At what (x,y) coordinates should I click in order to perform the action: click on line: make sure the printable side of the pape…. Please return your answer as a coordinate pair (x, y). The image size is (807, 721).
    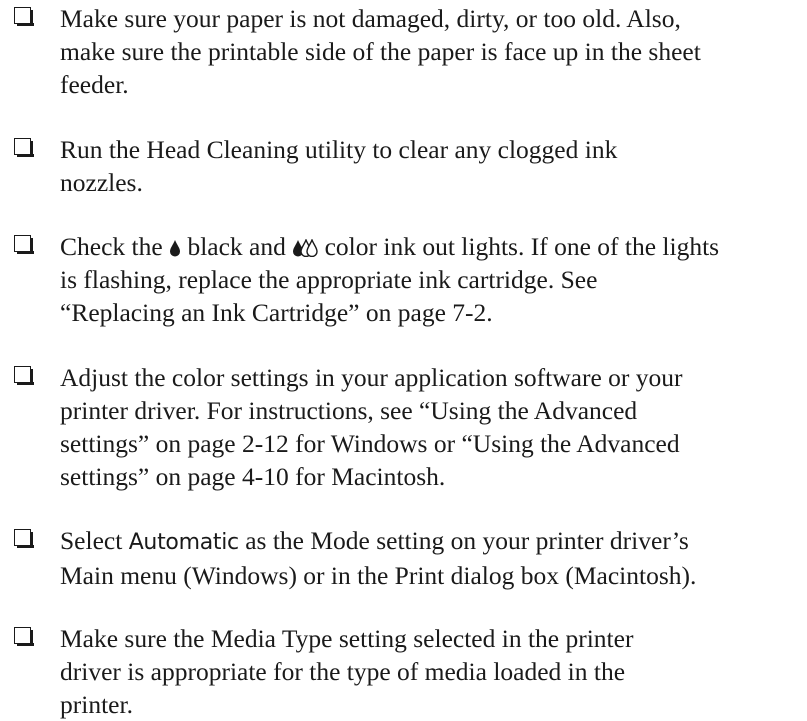
    Looking at the image, I should click on (380, 51).